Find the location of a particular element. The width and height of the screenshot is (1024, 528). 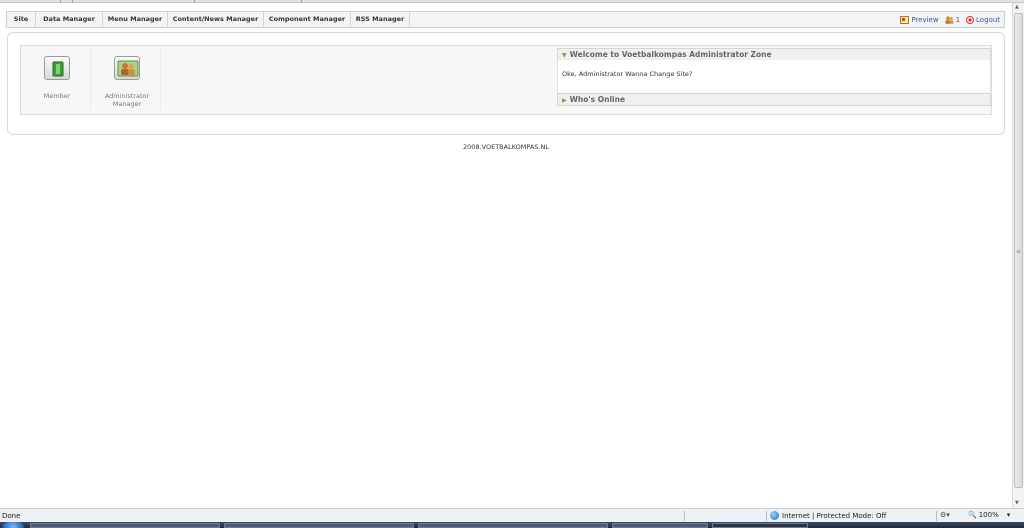

preview-link: Preview is located at coordinates (919, 20).